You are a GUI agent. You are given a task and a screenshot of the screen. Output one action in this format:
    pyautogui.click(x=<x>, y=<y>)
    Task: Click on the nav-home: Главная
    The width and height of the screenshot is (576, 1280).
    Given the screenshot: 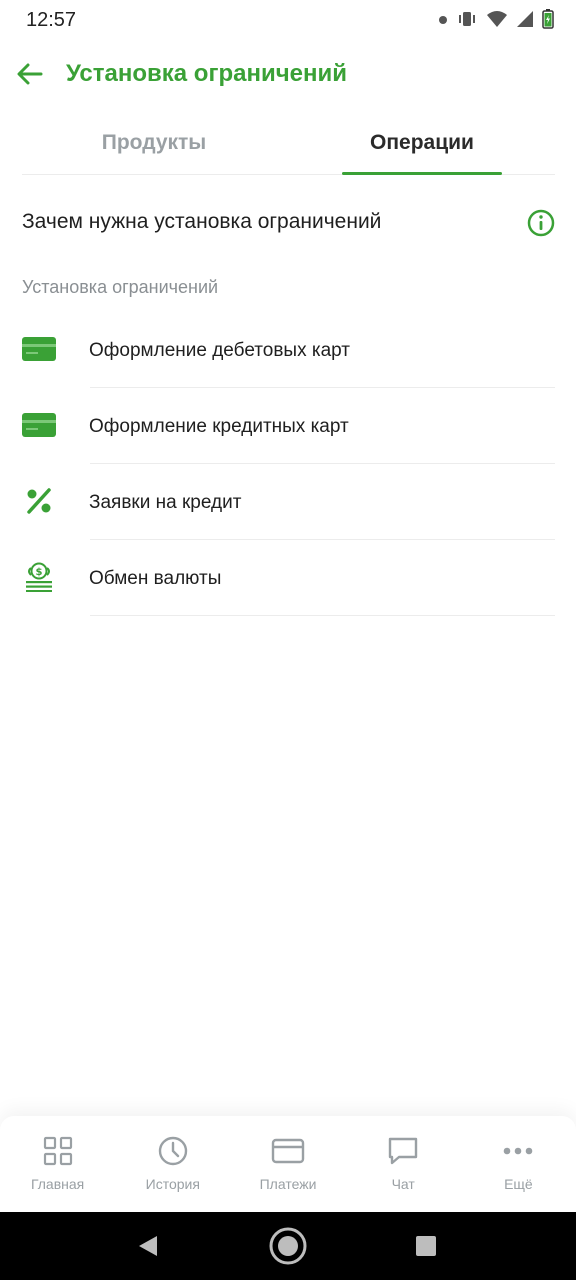 What is the action you would take?
    pyautogui.click(x=57, y=1164)
    